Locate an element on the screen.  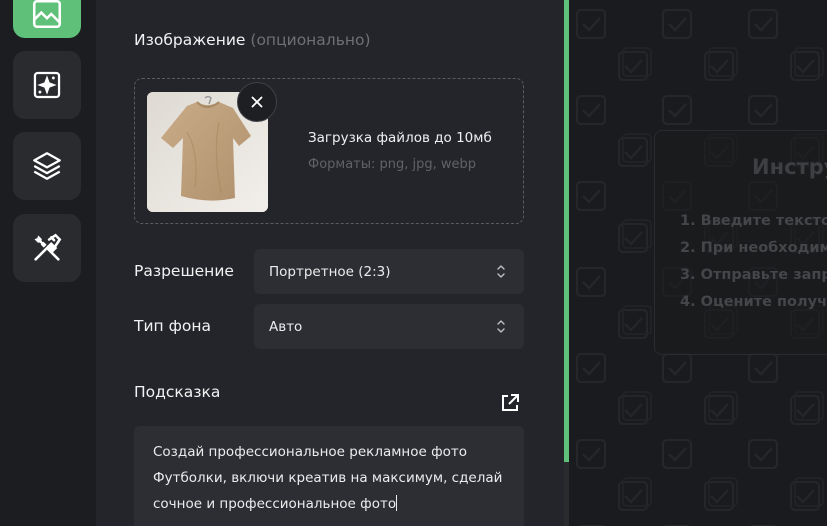
resolution-value: Портретное (2:3) is located at coordinates (330, 271).